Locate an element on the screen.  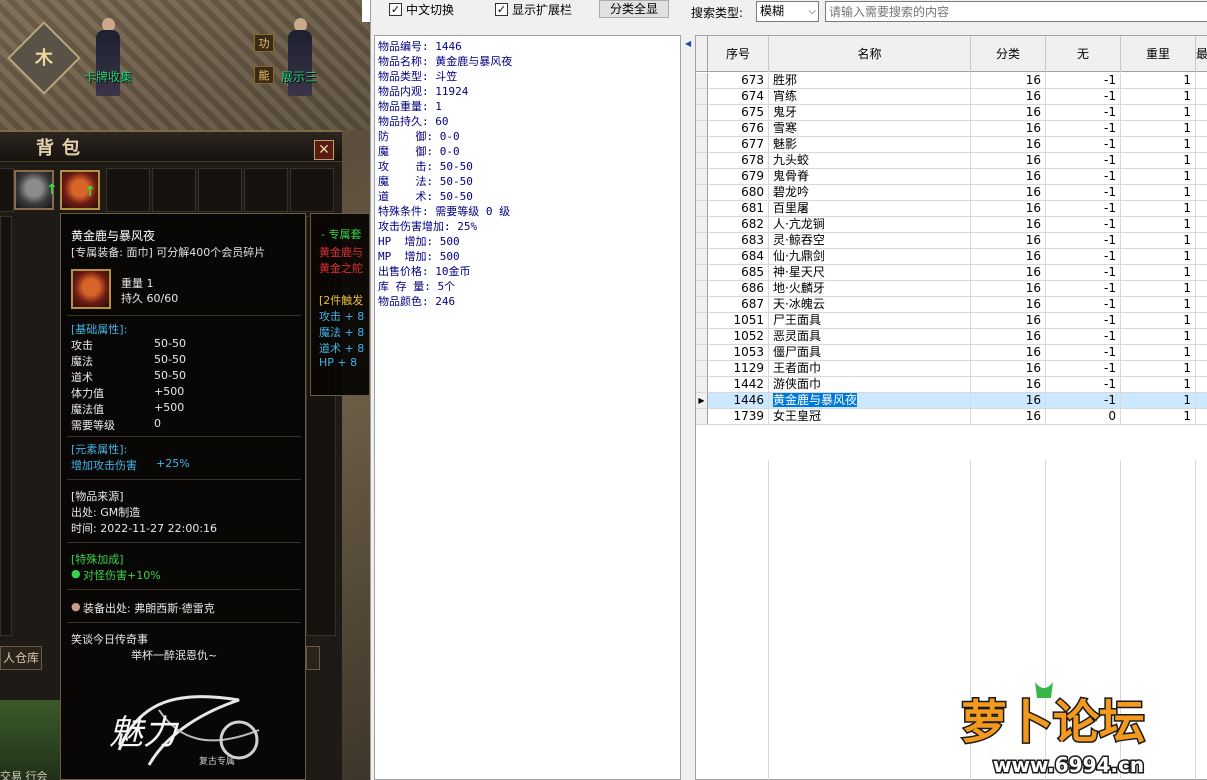
cell-id: 1739 is located at coordinates (738, 417).